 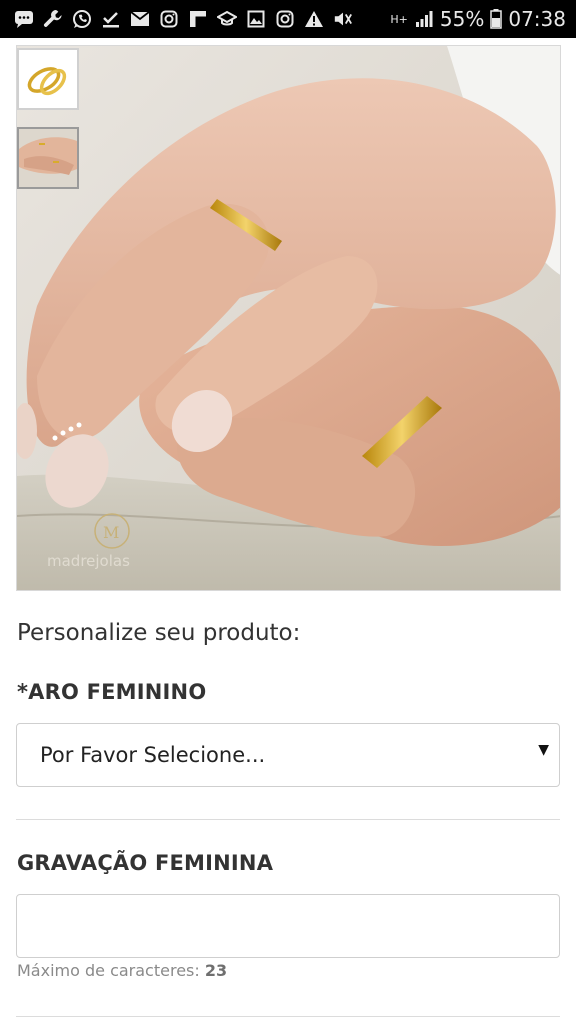 I want to click on dropdown-arrow-icon: ▼, so click(x=543, y=750).